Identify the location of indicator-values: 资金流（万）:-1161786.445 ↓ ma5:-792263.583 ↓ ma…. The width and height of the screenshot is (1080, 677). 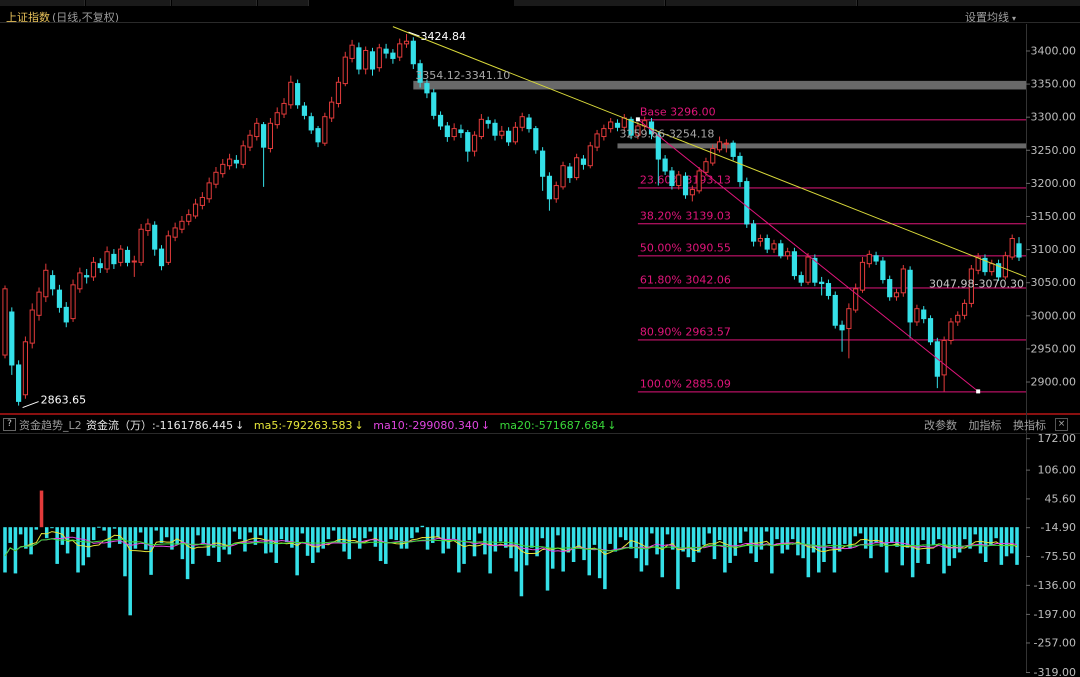
(354, 425).